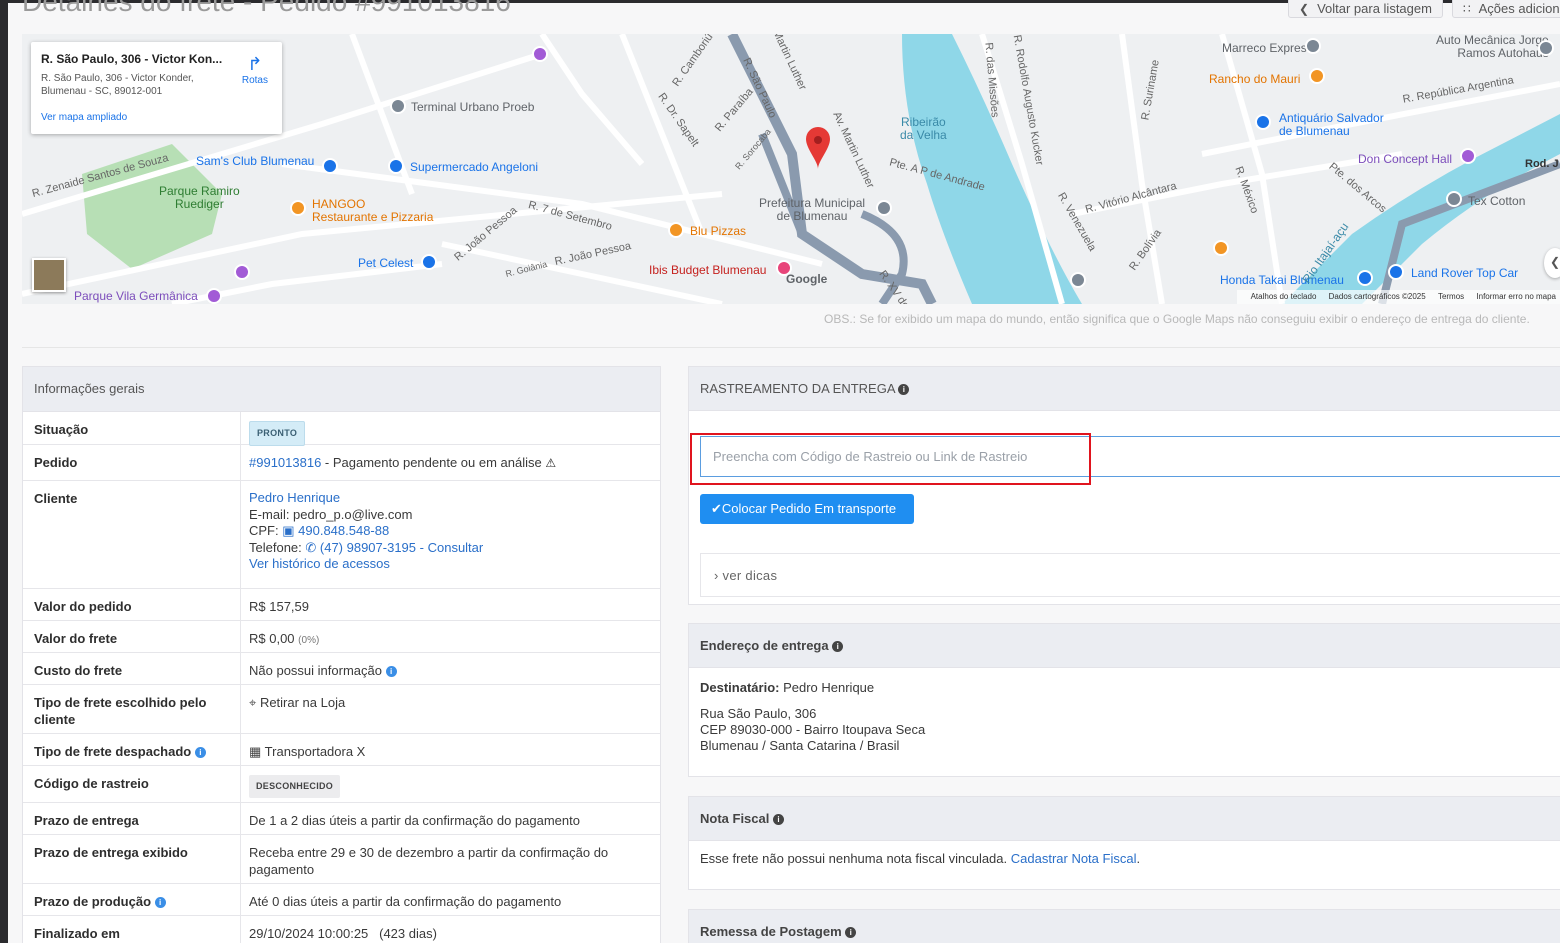 The width and height of the screenshot is (1560, 943). What do you see at coordinates (718, 231) in the screenshot?
I see `map-label-blu: Blu Pizzas` at bounding box center [718, 231].